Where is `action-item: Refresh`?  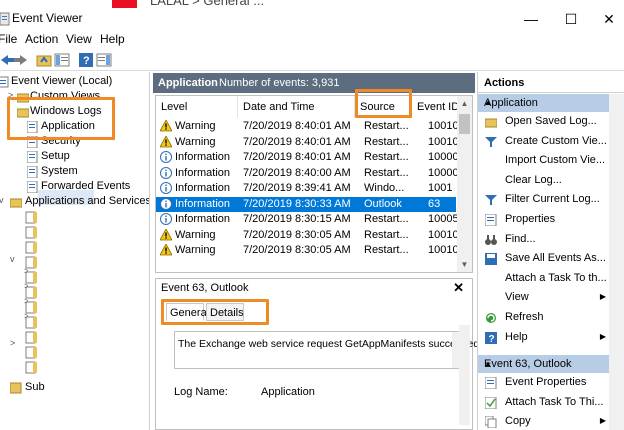
action-item: Refresh is located at coordinates (544, 318).